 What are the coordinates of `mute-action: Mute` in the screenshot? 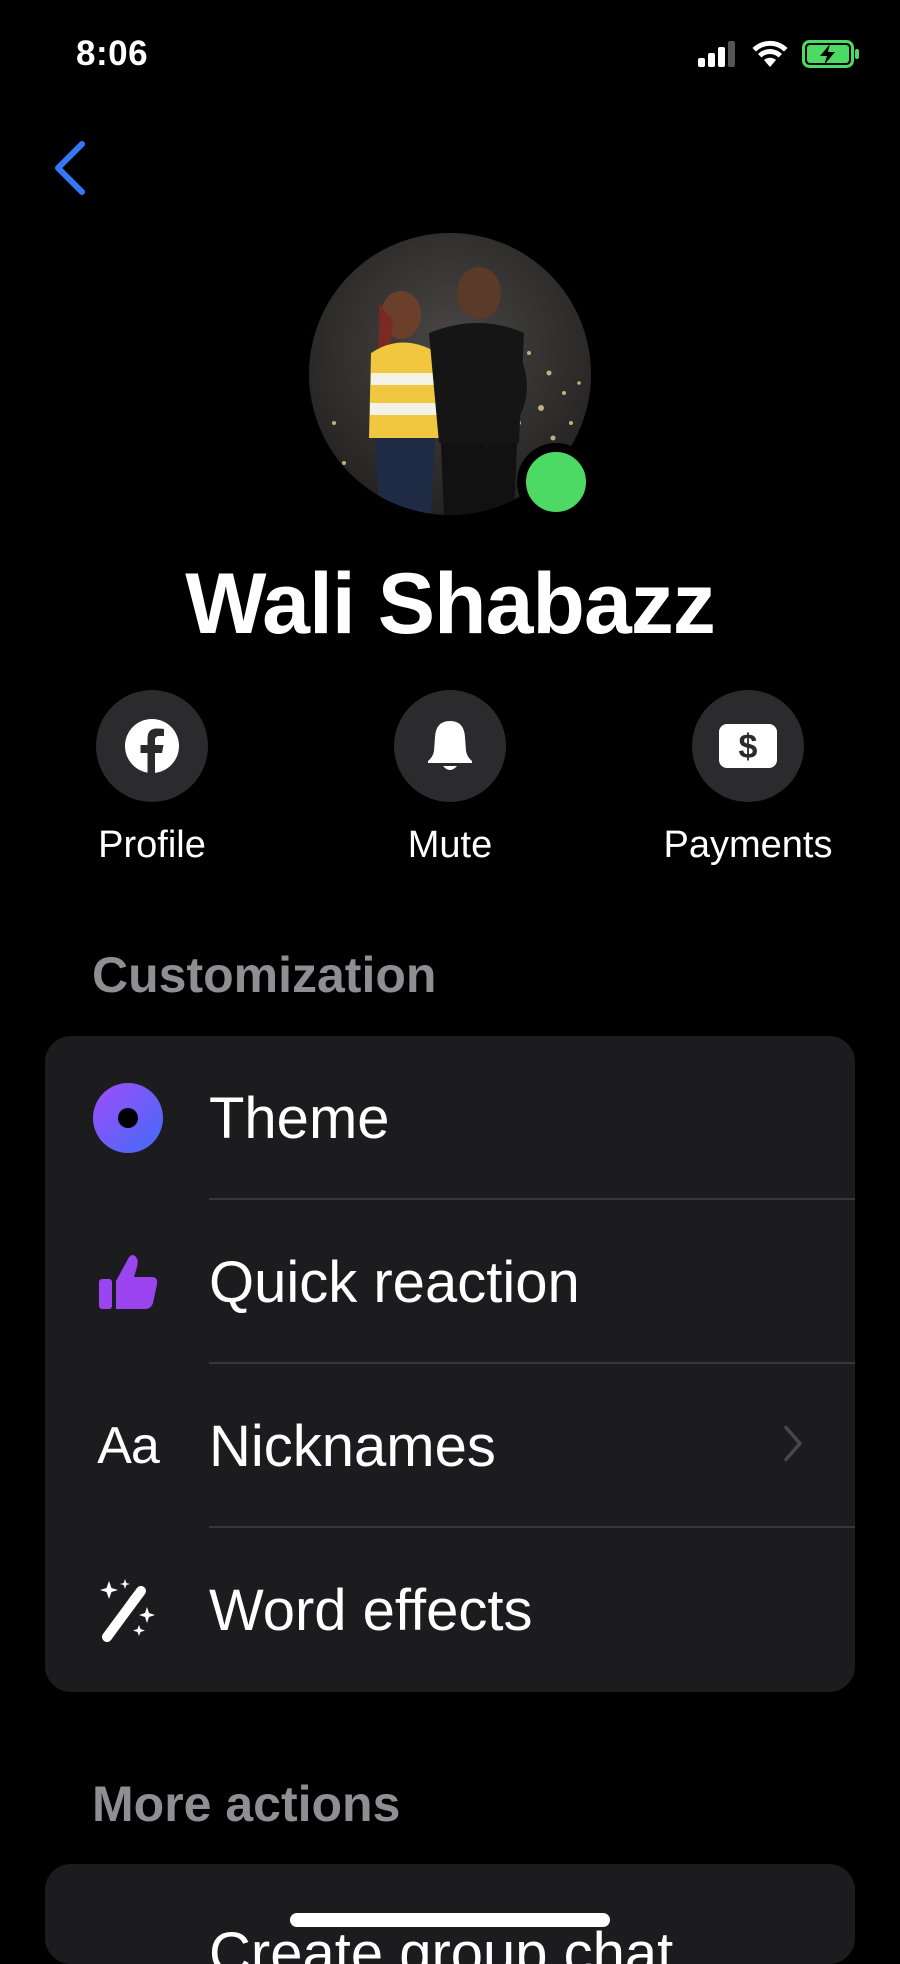 It's located at (450, 778).